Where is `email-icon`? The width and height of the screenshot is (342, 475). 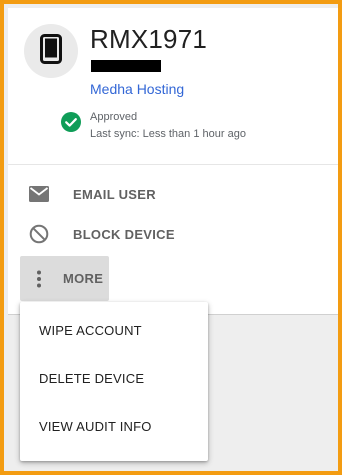 email-icon is located at coordinates (39, 194).